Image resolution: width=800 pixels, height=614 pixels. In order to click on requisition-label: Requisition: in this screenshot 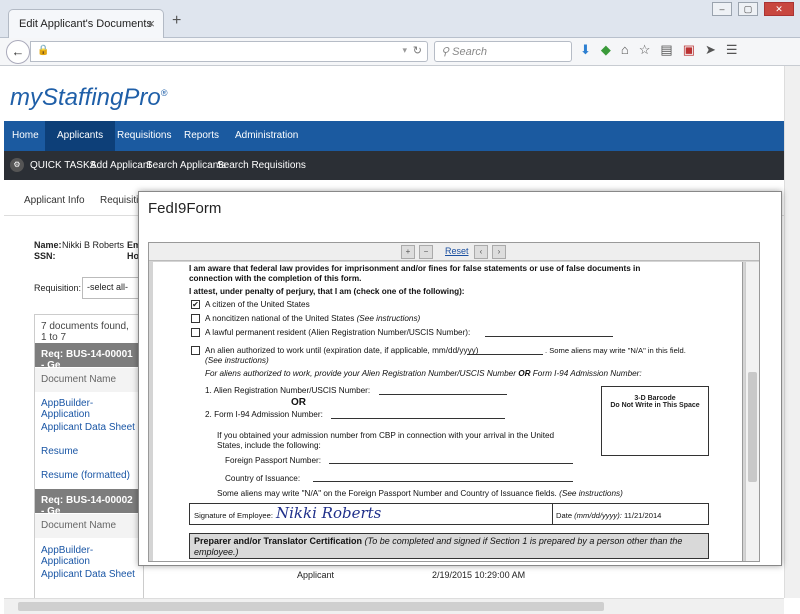, I will do `click(58, 288)`.